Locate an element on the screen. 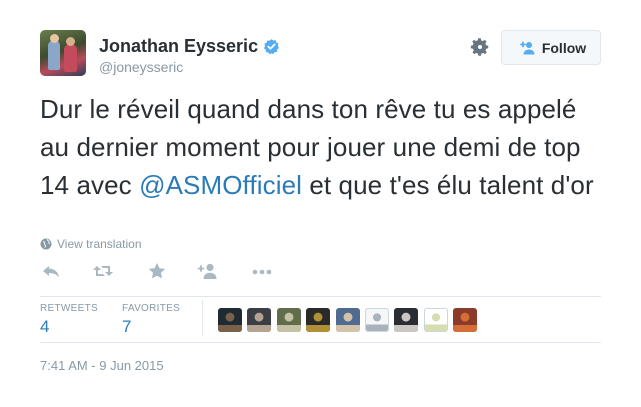 The width and height of the screenshot is (641, 407). view-translation-link: View translation is located at coordinates (91, 244).